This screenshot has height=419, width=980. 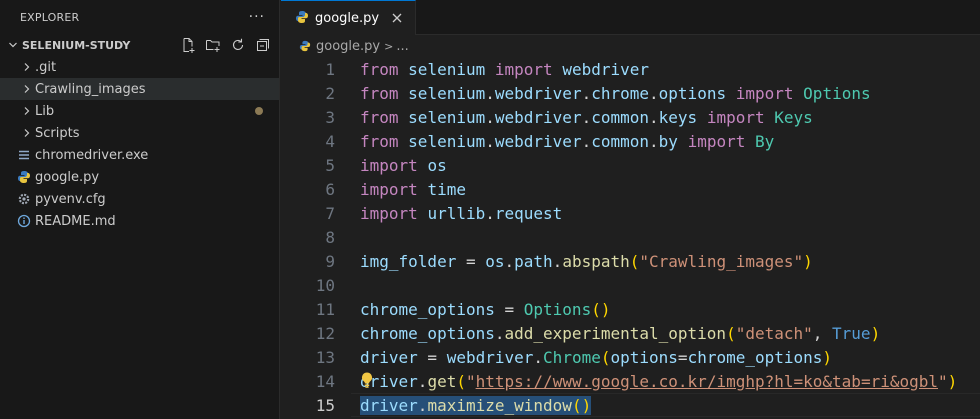 I want to click on code-line: 5 import os, so click(x=630, y=165).